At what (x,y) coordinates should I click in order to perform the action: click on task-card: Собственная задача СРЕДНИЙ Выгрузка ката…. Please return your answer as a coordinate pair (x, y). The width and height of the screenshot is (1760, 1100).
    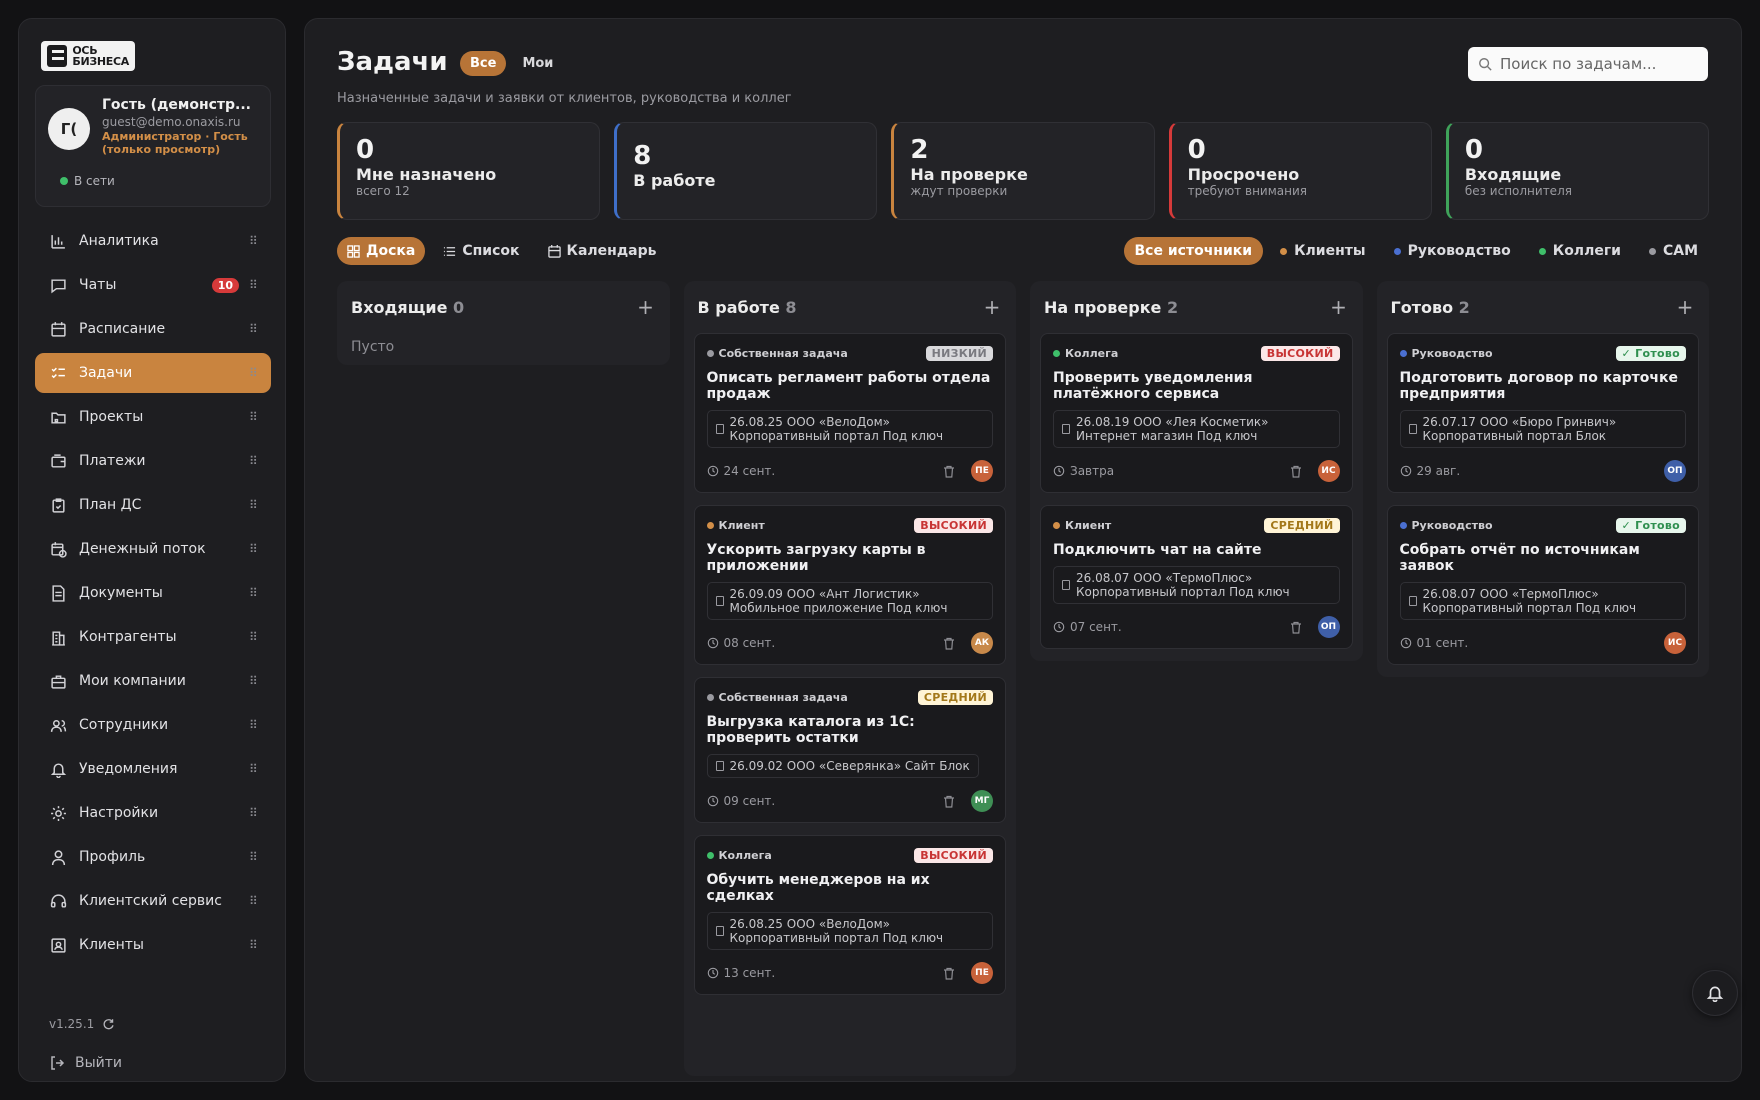
    Looking at the image, I should click on (849, 750).